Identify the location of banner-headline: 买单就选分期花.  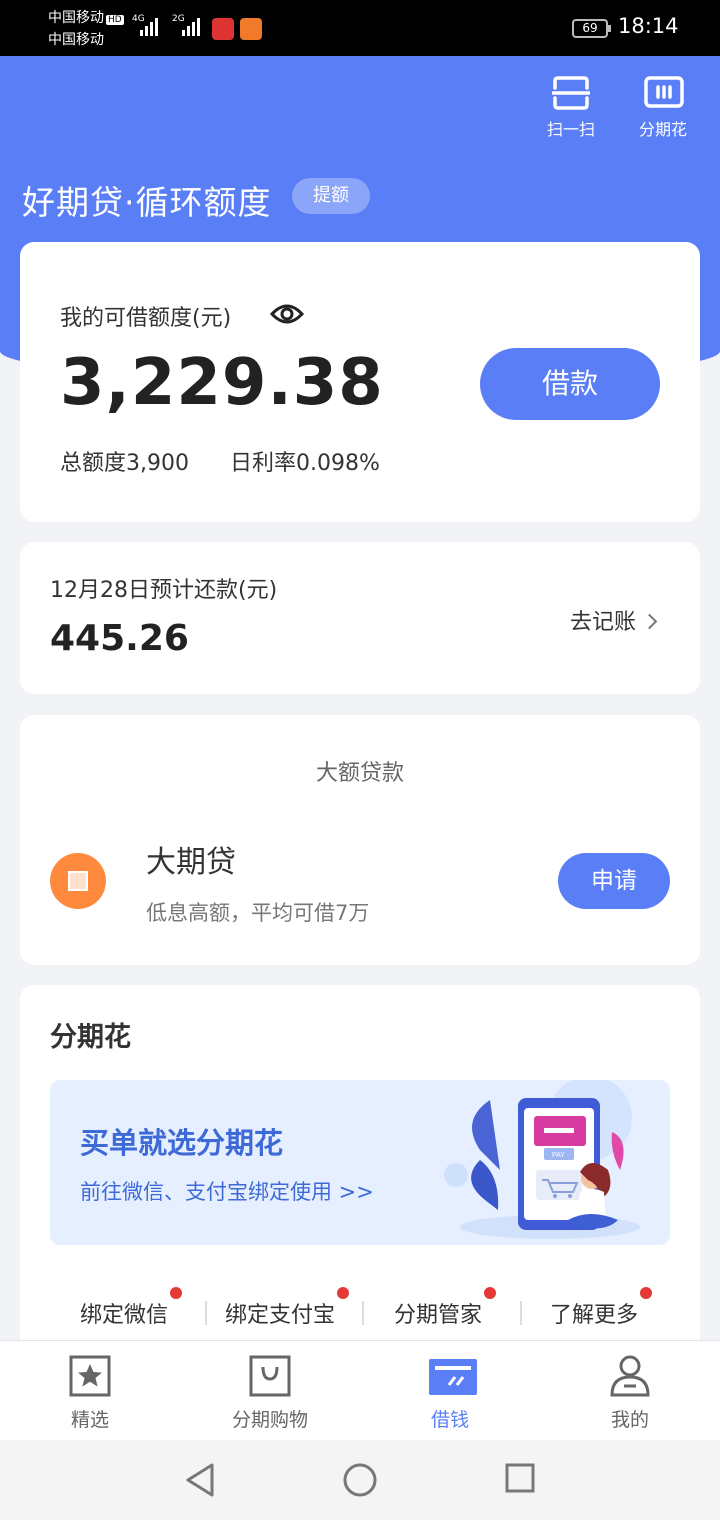
(182, 1143).